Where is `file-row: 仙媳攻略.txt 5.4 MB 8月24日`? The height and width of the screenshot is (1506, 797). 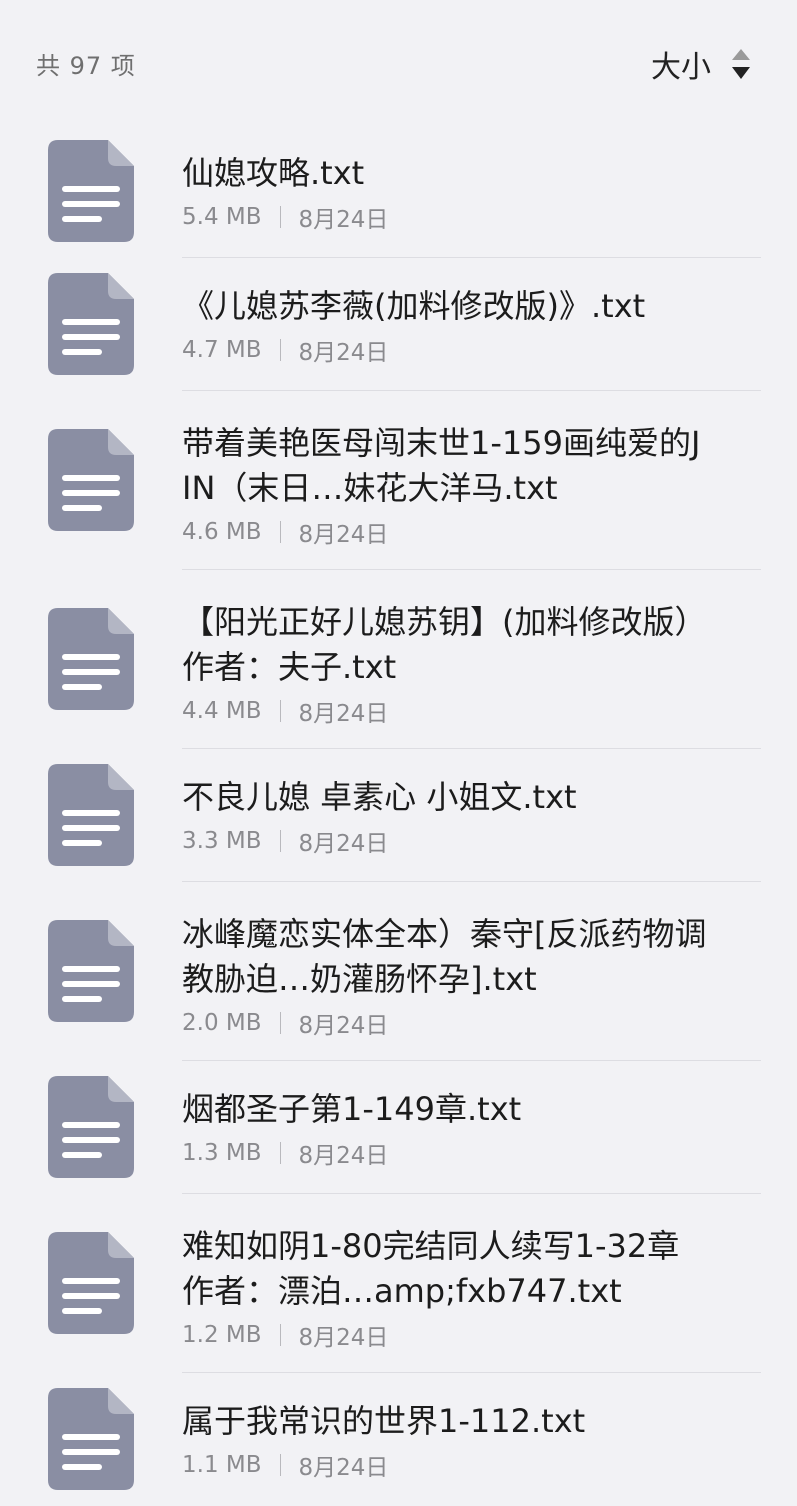 file-row: 仙媳攻略.txt 5.4 MB 8月24日 is located at coordinates (398, 191).